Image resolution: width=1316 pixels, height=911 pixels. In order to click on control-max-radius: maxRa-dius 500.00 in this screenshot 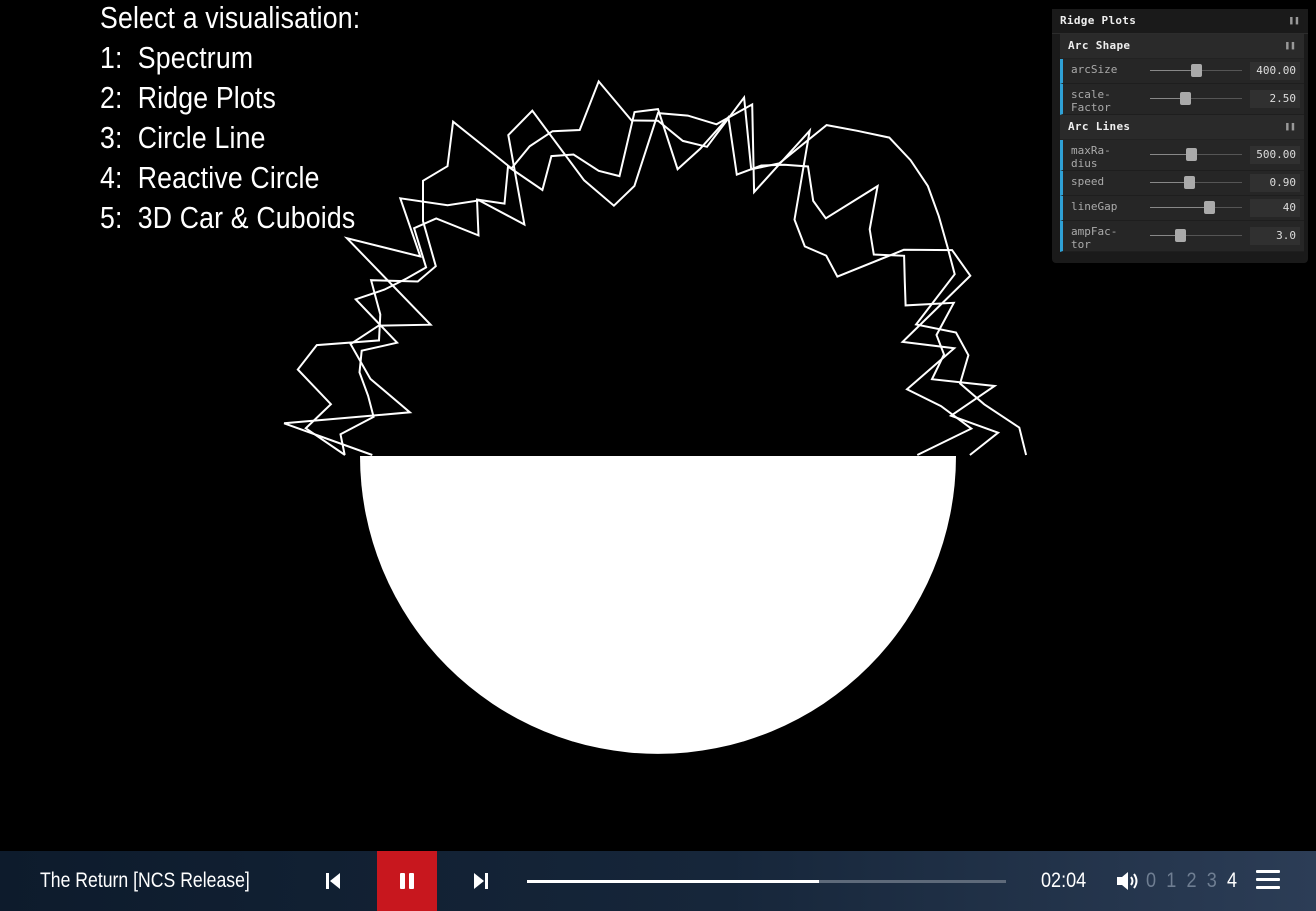, I will do `click(1182, 155)`.